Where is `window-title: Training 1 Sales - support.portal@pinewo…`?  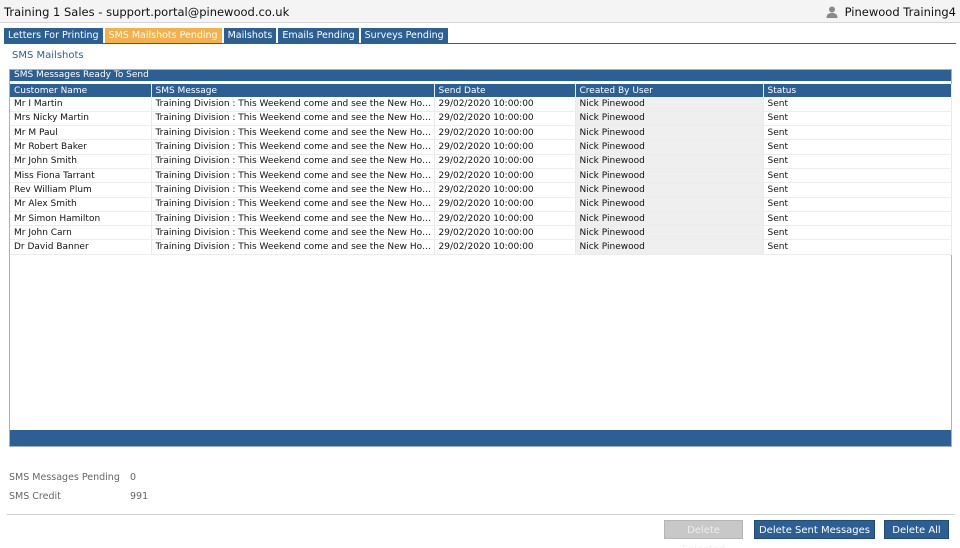
window-title: Training 1 Sales - support.portal@pinewo… is located at coordinates (147, 12).